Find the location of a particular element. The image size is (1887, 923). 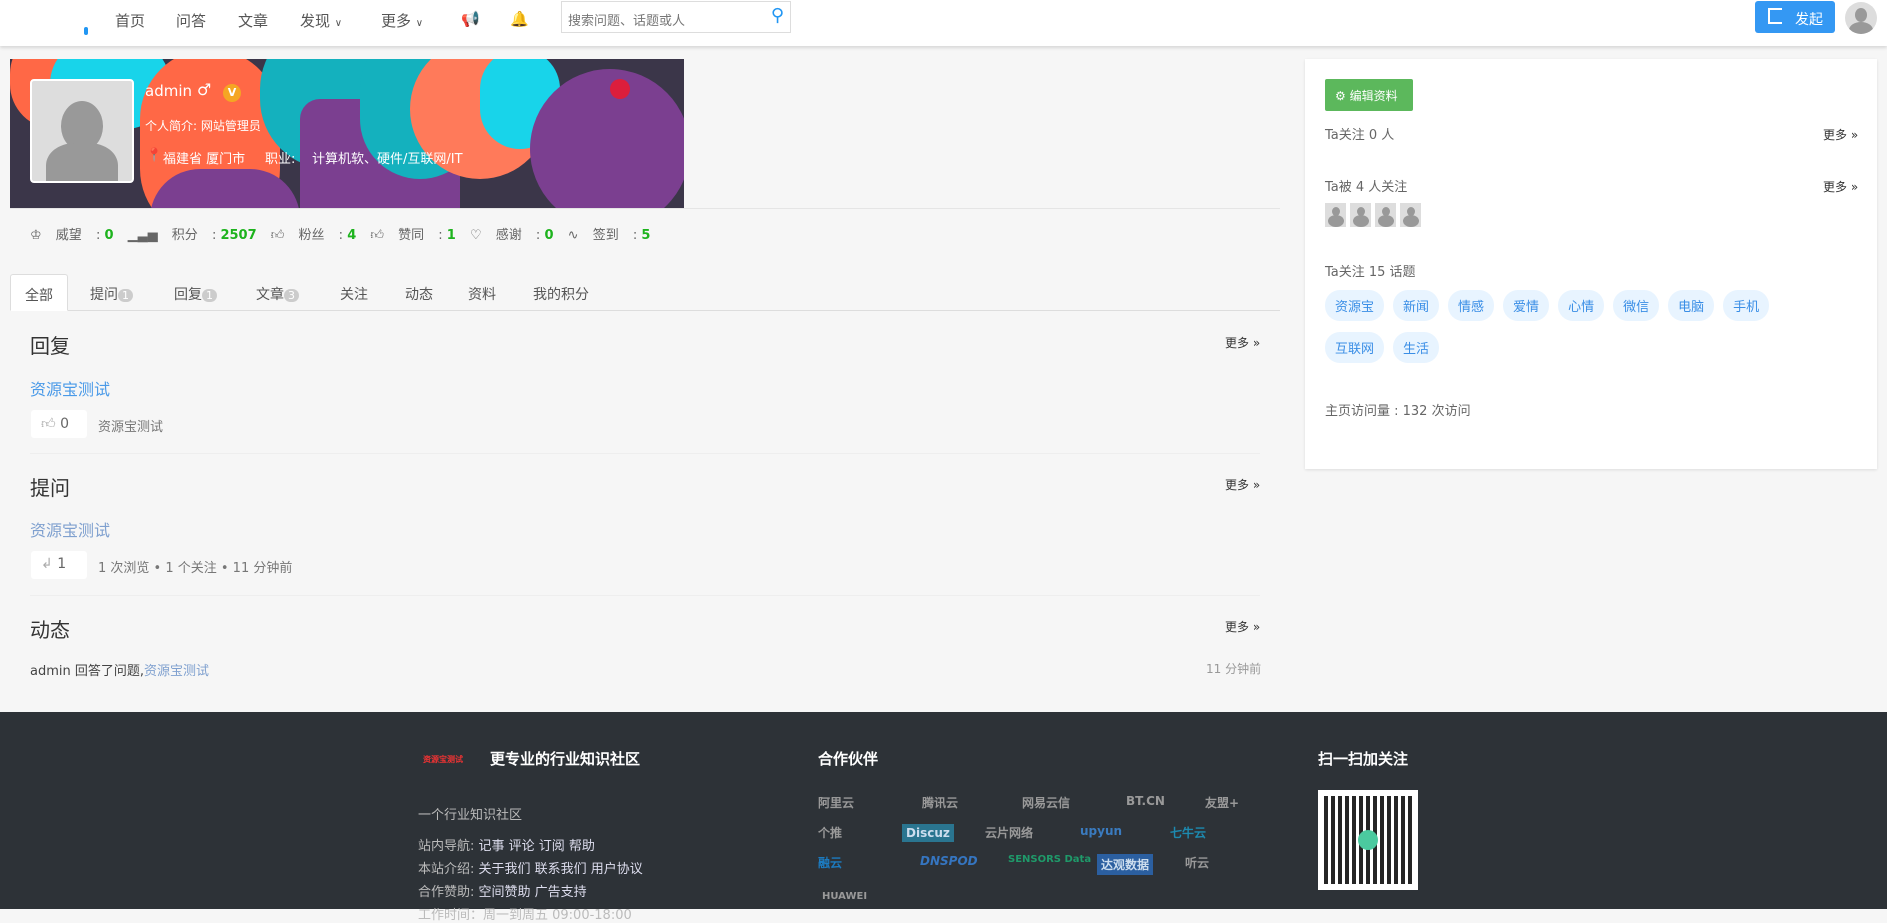

profile-intro: 个人简介: 网站管理员 is located at coordinates (203, 126).